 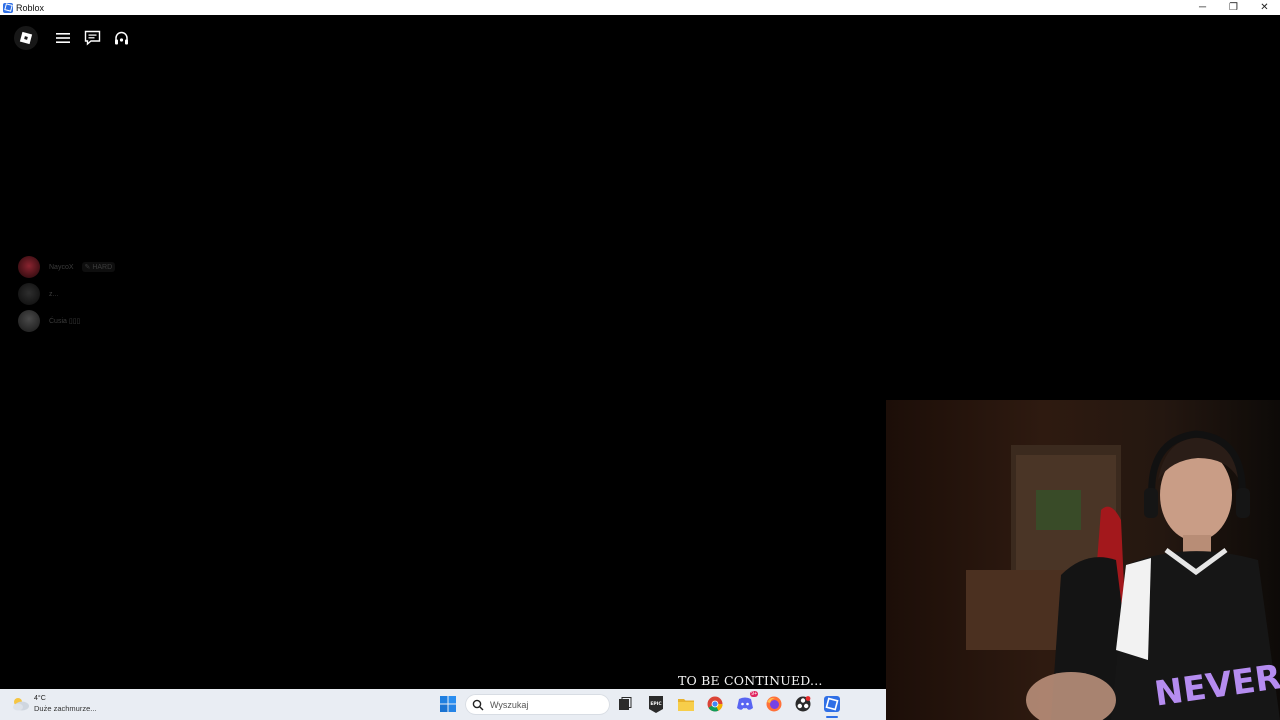 I want to click on task-view-button, so click(x=625, y=704).